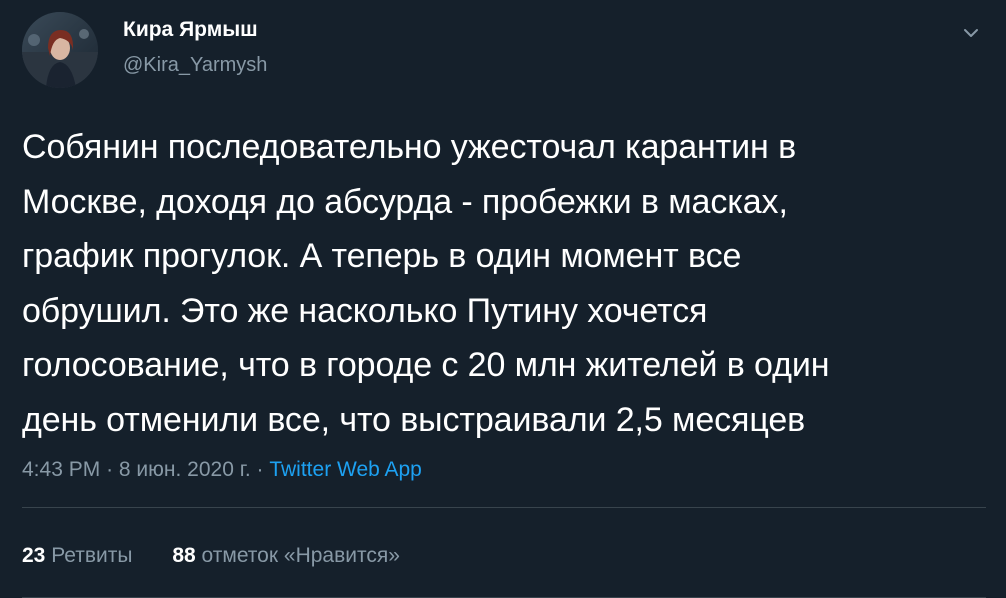 This screenshot has height=598, width=1006. I want to click on retweets-count: 23, so click(34, 555).